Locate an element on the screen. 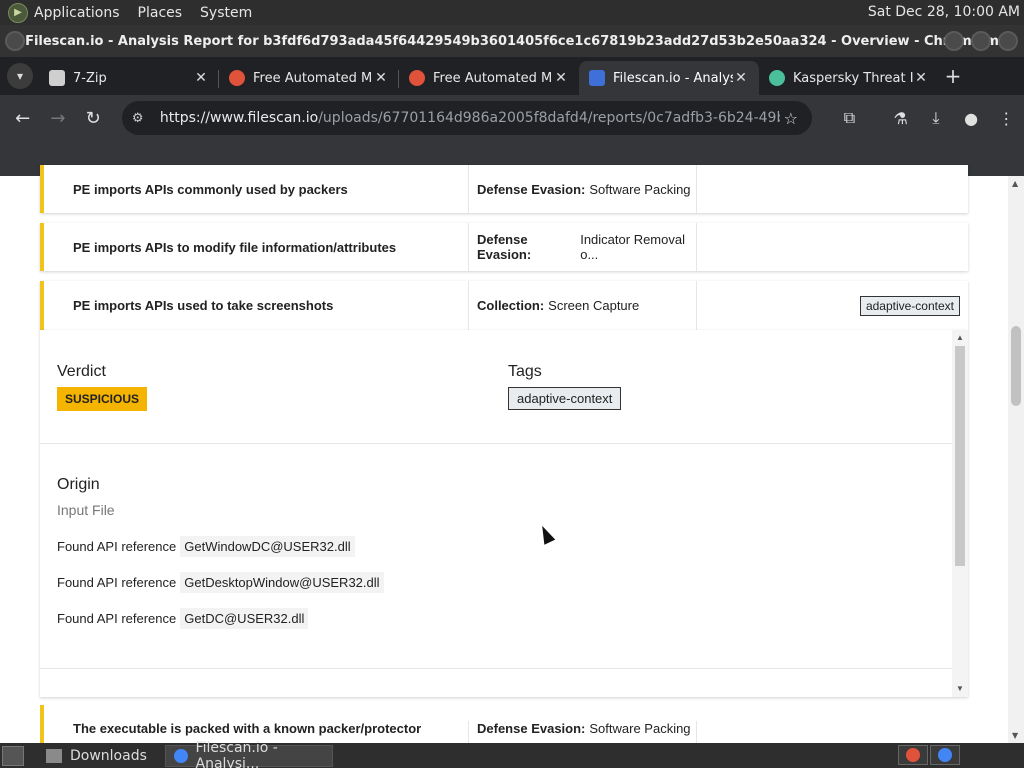  places-menu: Places is located at coordinates (160, 13).